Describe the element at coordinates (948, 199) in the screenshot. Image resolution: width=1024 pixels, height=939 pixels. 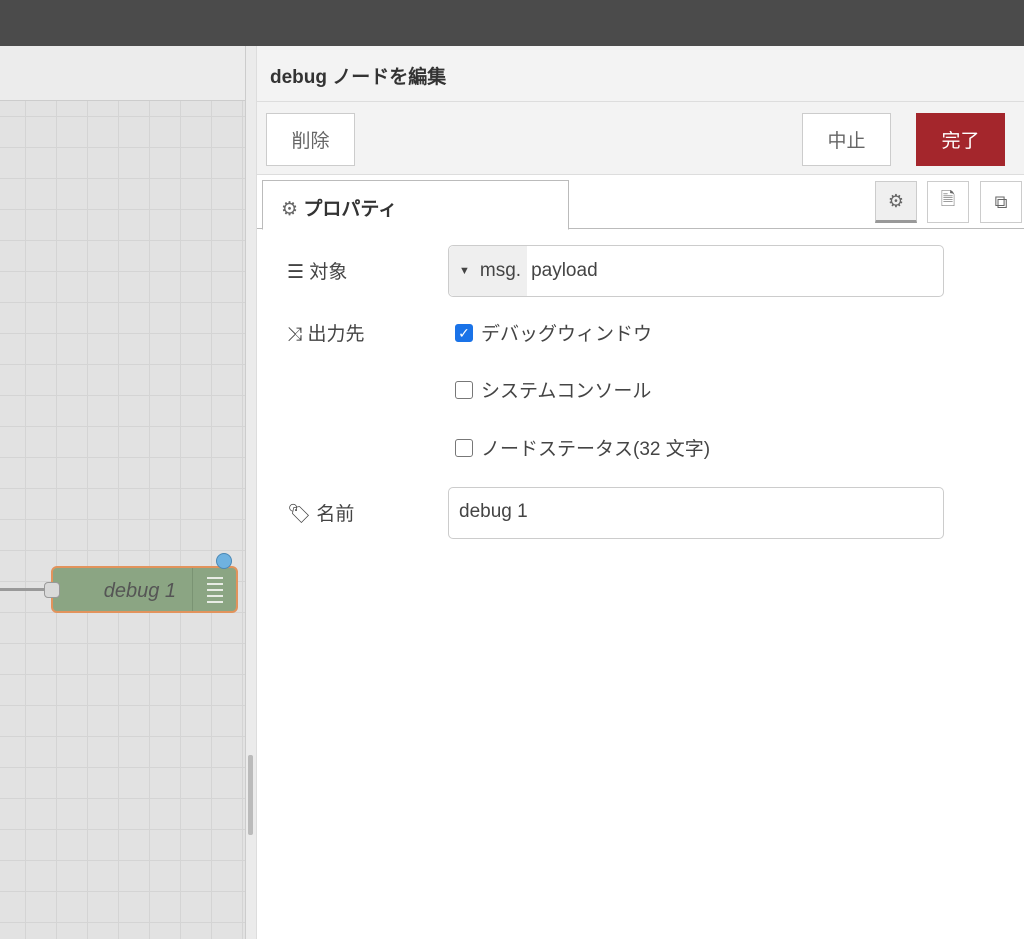
I see `document-icon: 🗎` at that location.